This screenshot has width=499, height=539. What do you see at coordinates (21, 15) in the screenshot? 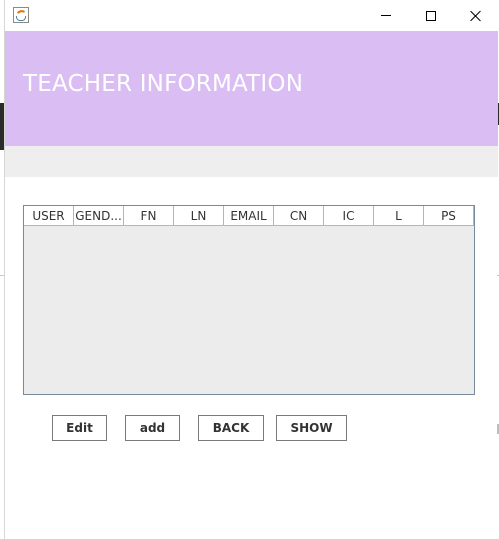
I see `java-cup-icon` at bounding box center [21, 15].